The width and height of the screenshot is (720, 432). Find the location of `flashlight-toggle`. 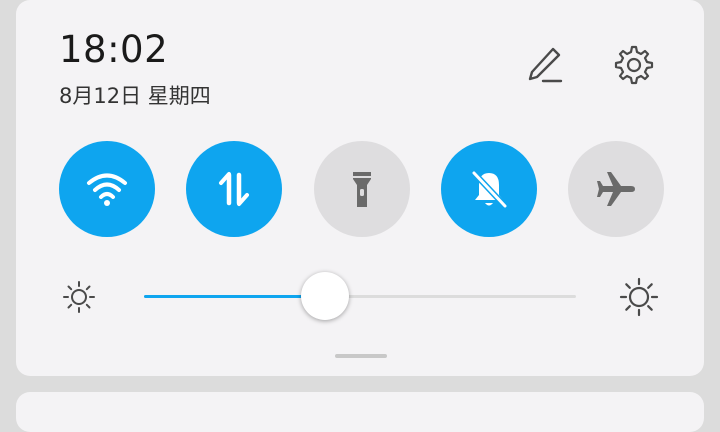

flashlight-toggle is located at coordinates (362, 189).